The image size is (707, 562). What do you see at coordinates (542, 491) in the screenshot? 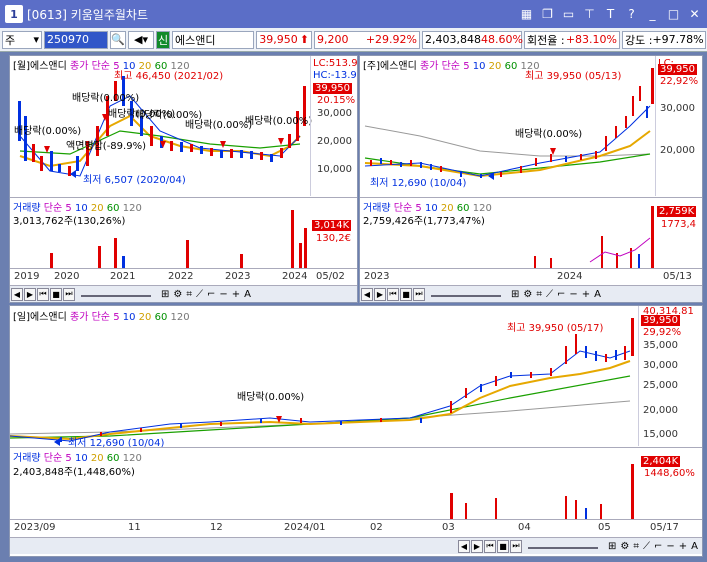
I see `daily-volume-bars` at bounding box center [542, 491].